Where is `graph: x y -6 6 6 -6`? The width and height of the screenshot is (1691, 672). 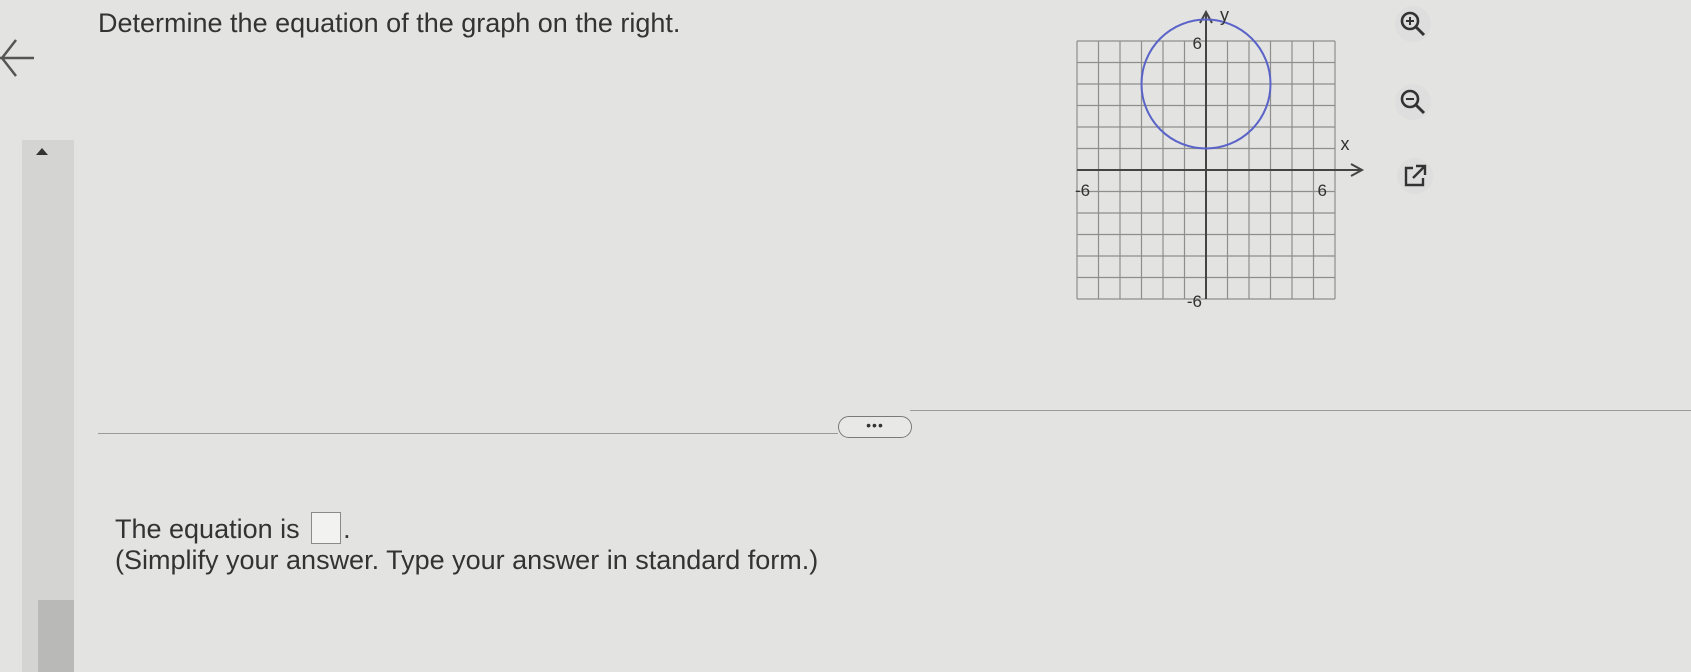 graph: x y -6 6 6 -6 is located at coordinates (1220, 158).